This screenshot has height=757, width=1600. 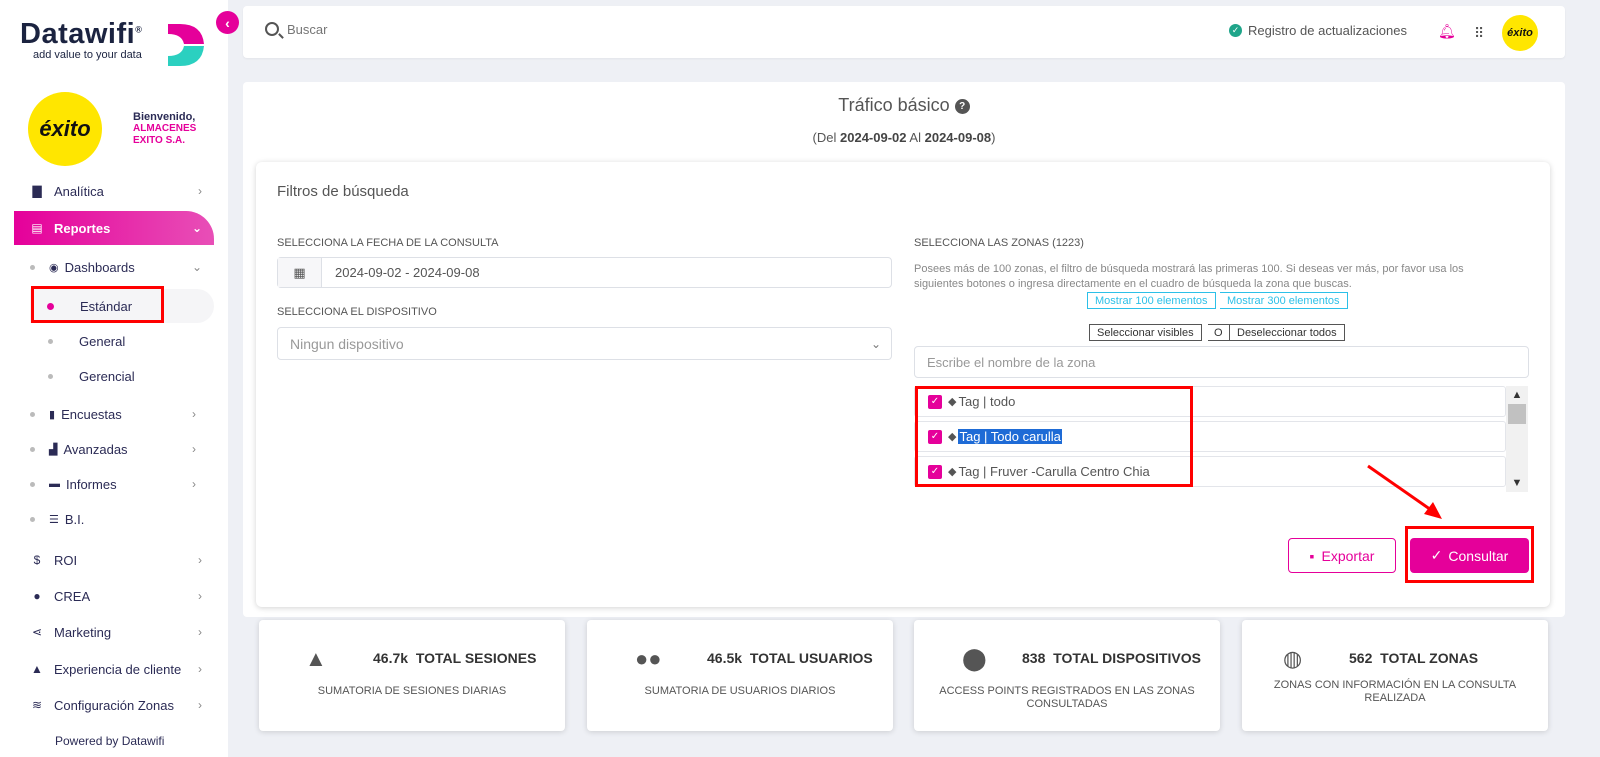 I want to click on updates-label: Registro de actualizaciones, so click(x=1327, y=30).